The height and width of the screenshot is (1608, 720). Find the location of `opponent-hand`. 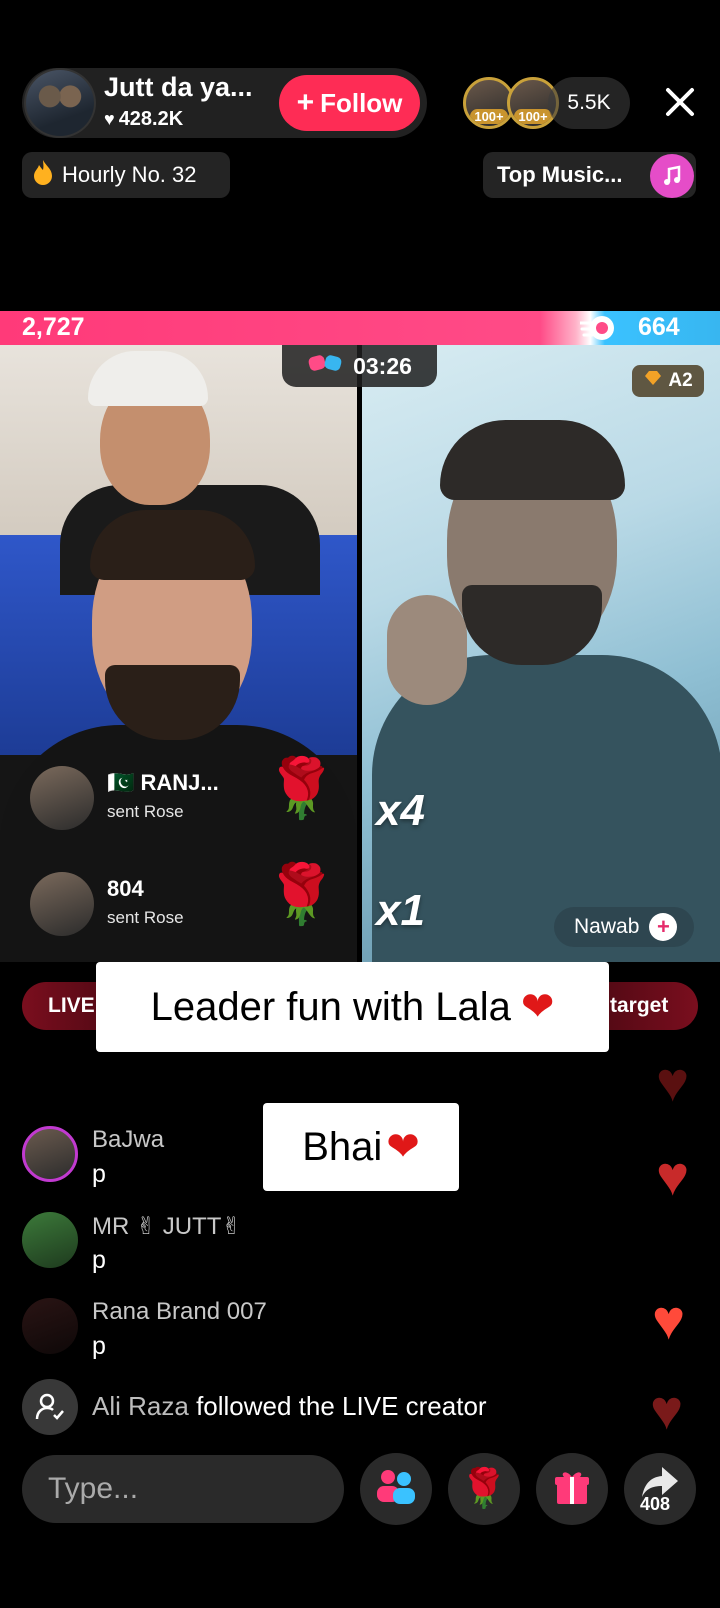

opponent-hand is located at coordinates (427, 650).